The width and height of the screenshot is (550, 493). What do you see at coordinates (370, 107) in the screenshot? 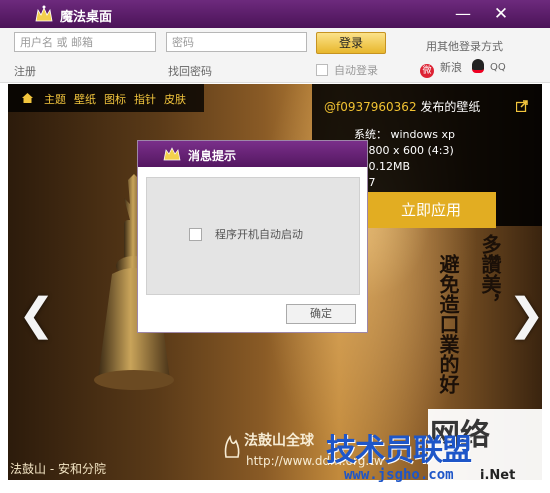
I see `uploader-name: @f0937960362` at bounding box center [370, 107].